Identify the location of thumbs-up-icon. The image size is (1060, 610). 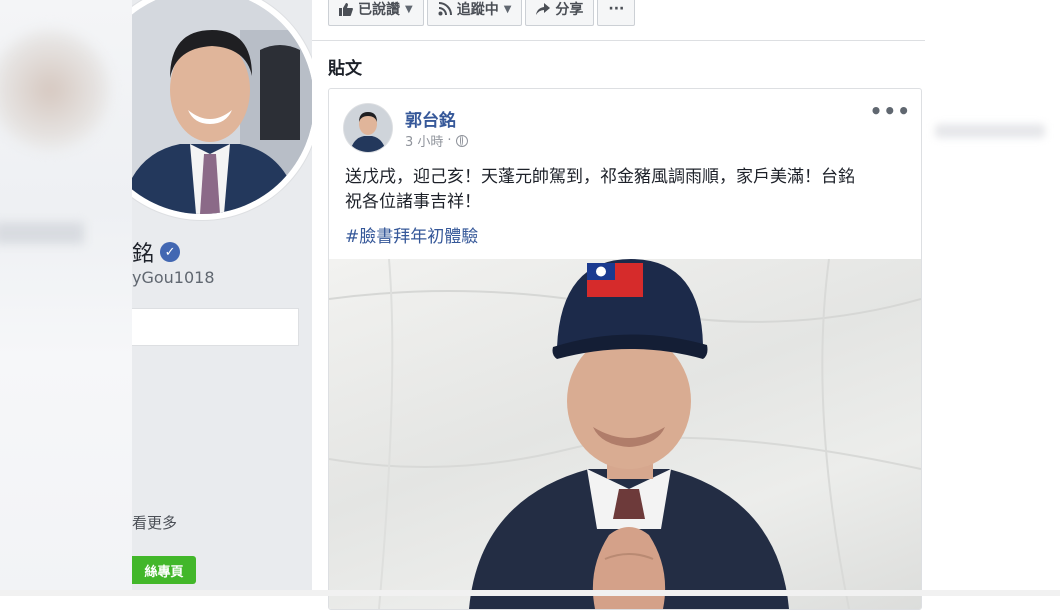
(346, 9).